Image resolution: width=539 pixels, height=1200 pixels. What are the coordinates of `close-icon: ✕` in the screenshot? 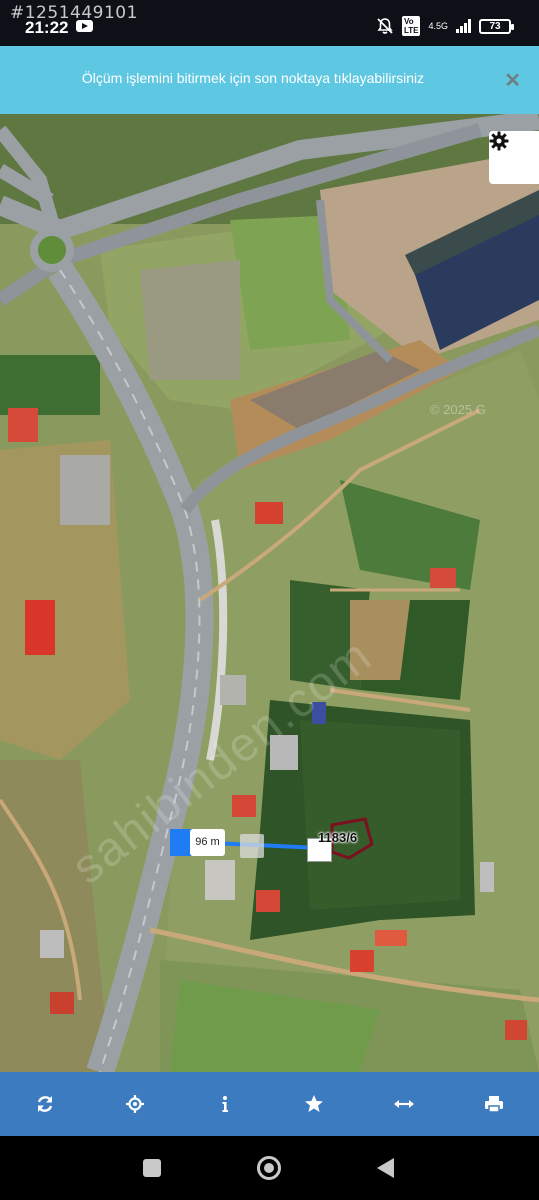 It's located at (512, 80).